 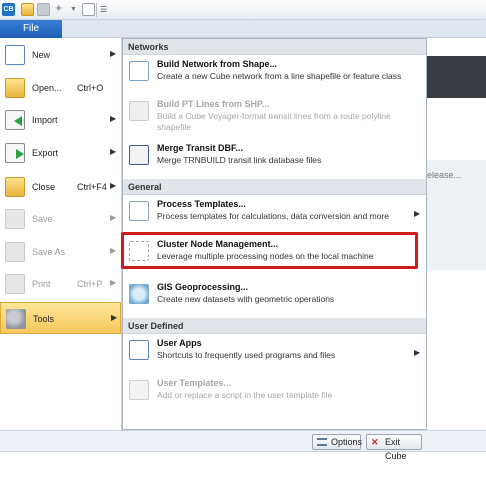 I want to click on section-header-networks: Networks, so click(x=274, y=47).